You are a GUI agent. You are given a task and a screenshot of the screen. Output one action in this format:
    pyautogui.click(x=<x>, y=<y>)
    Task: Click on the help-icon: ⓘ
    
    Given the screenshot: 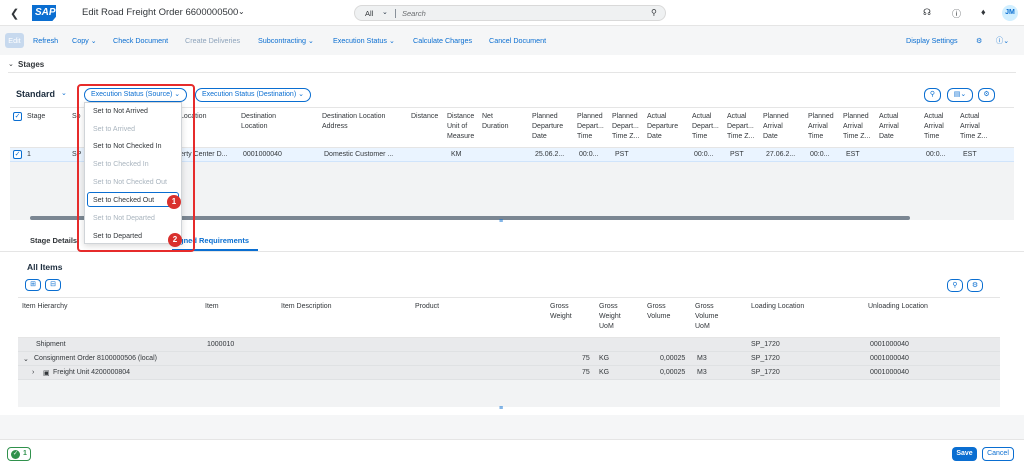 What is the action you would take?
    pyautogui.click(x=956, y=13)
    